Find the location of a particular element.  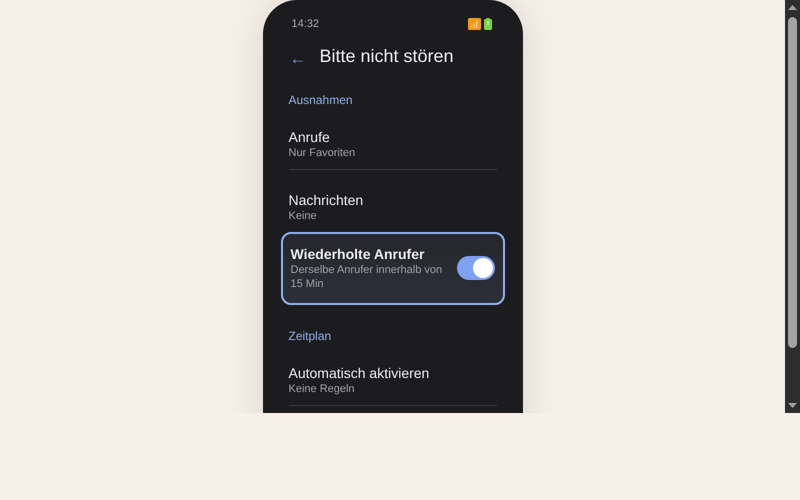

settings-item: Anrufe Nur Favoriten is located at coordinates (392, 144).